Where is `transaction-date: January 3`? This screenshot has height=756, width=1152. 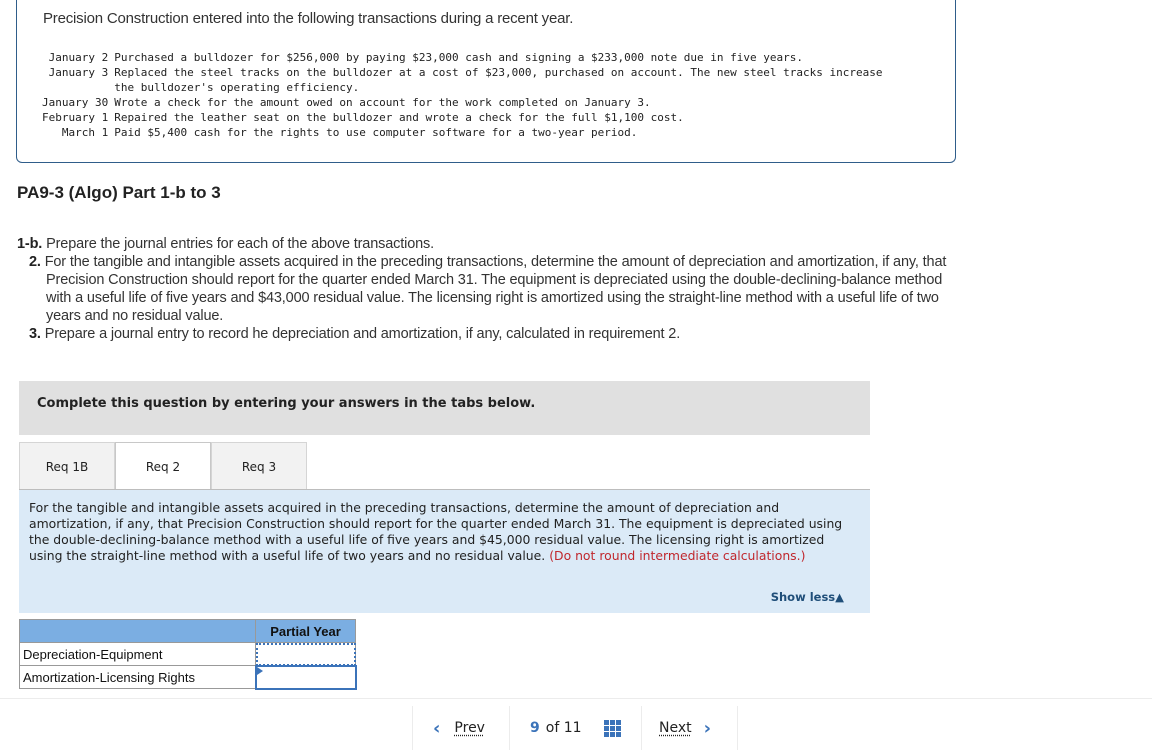 transaction-date: January 3 is located at coordinates (78, 72).